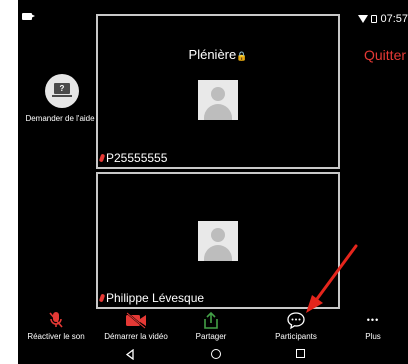  I want to click on ask-for-help-button: ? Demander de l'aide, so click(61, 98).